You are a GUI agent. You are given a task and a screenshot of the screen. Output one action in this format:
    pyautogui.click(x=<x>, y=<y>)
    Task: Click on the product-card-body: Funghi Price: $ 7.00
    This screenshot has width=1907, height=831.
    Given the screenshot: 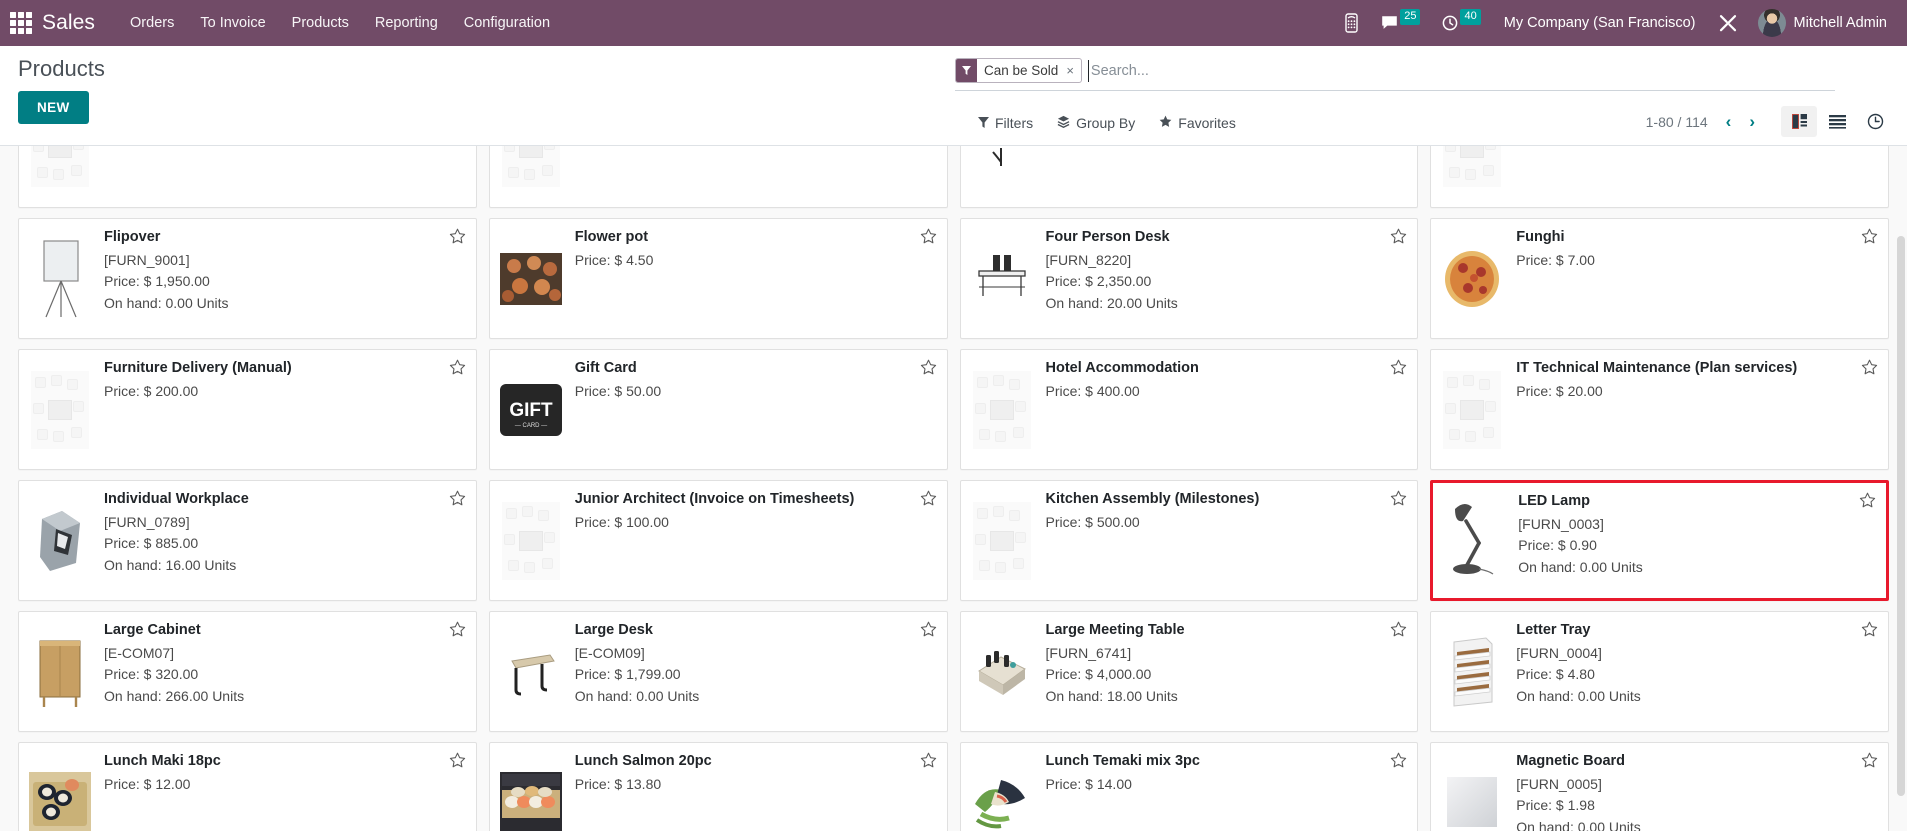 What is the action you would take?
    pyautogui.click(x=1697, y=278)
    